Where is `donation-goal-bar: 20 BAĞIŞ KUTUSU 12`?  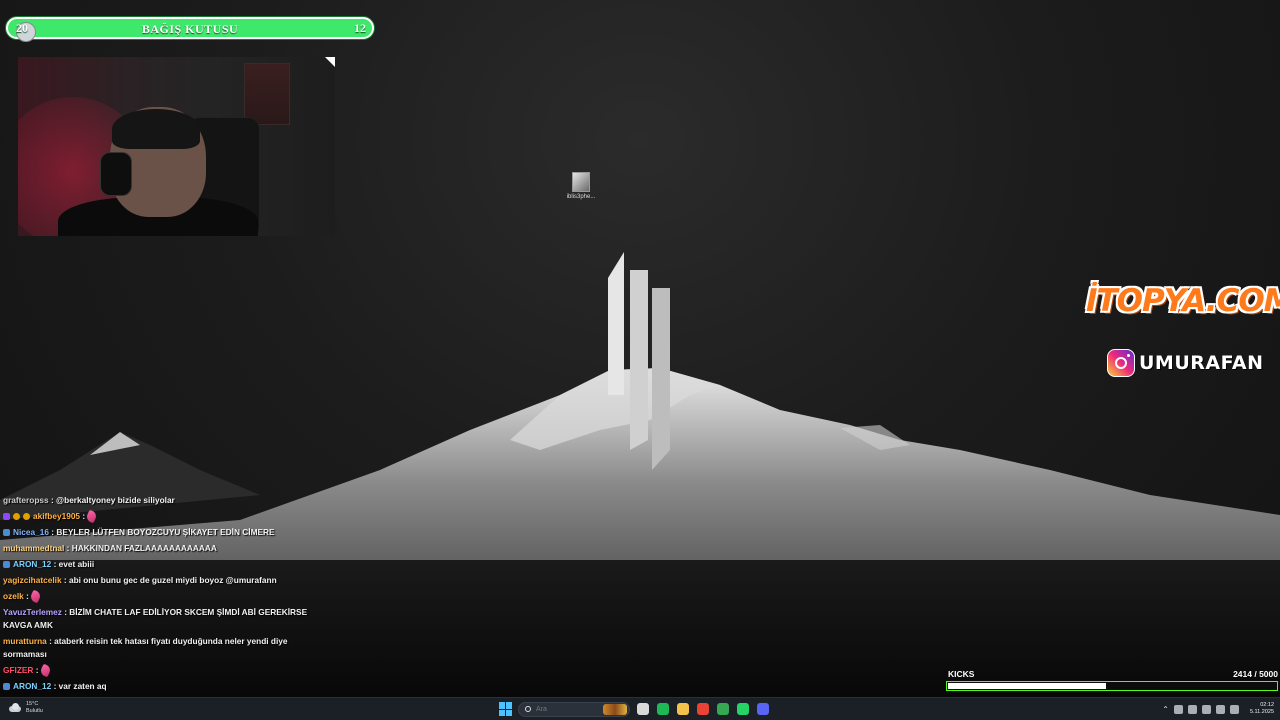
donation-goal-bar: 20 BAĞIŞ KUTUSU 12 is located at coordinates (190, 29).